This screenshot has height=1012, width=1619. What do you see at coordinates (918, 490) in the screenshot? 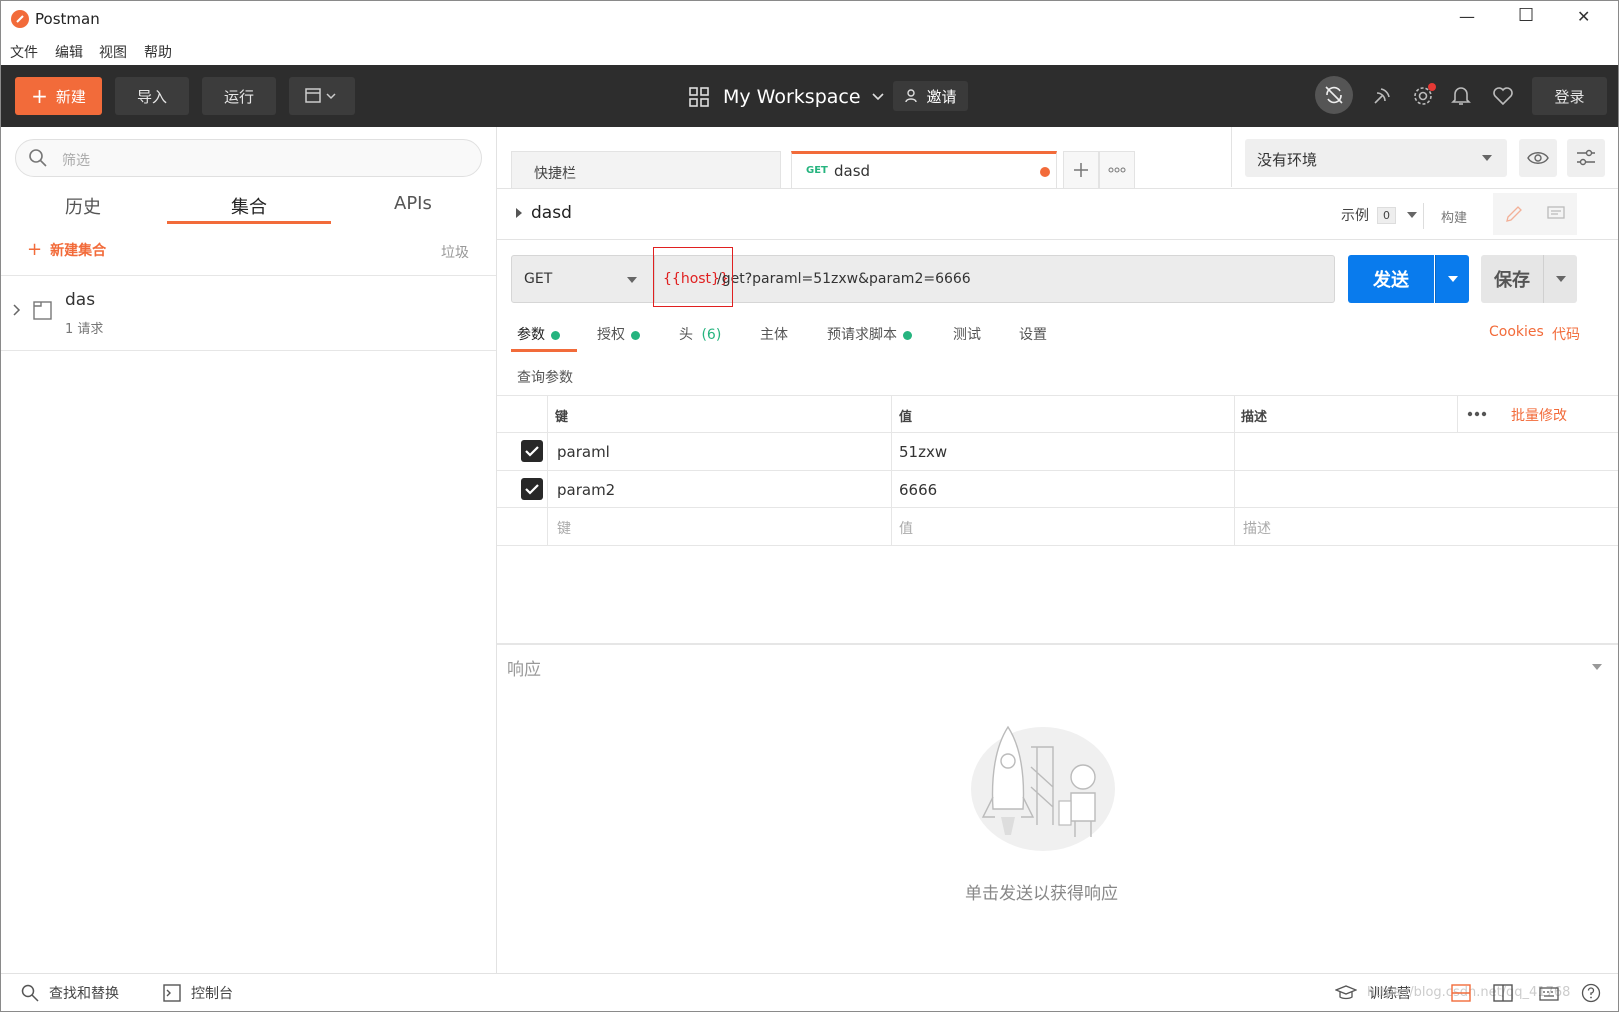
I see `param-value: 6666` at bounding box center [918, 490].